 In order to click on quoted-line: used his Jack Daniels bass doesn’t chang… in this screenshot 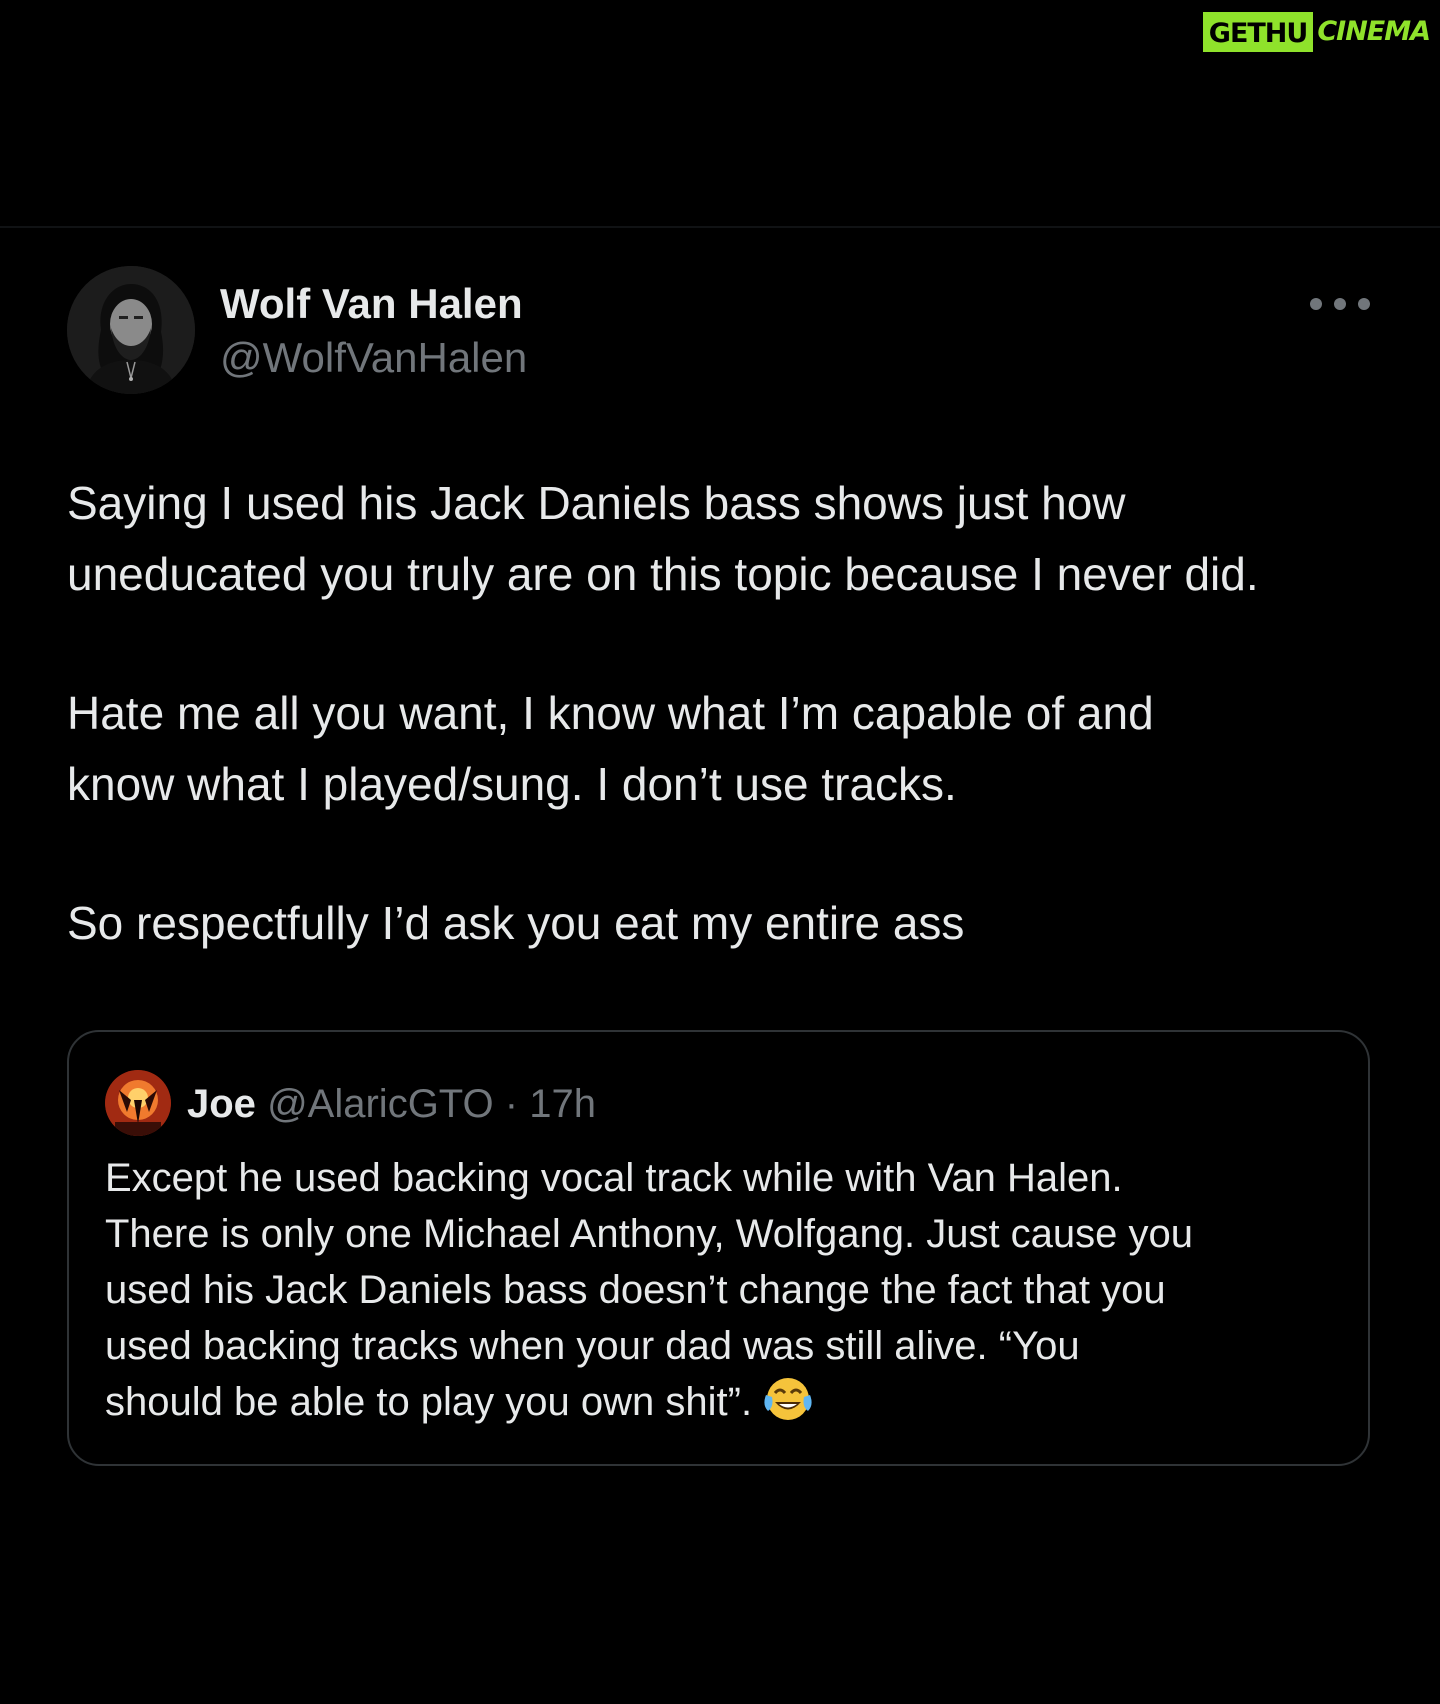, I will do `click(635, 1290)`.